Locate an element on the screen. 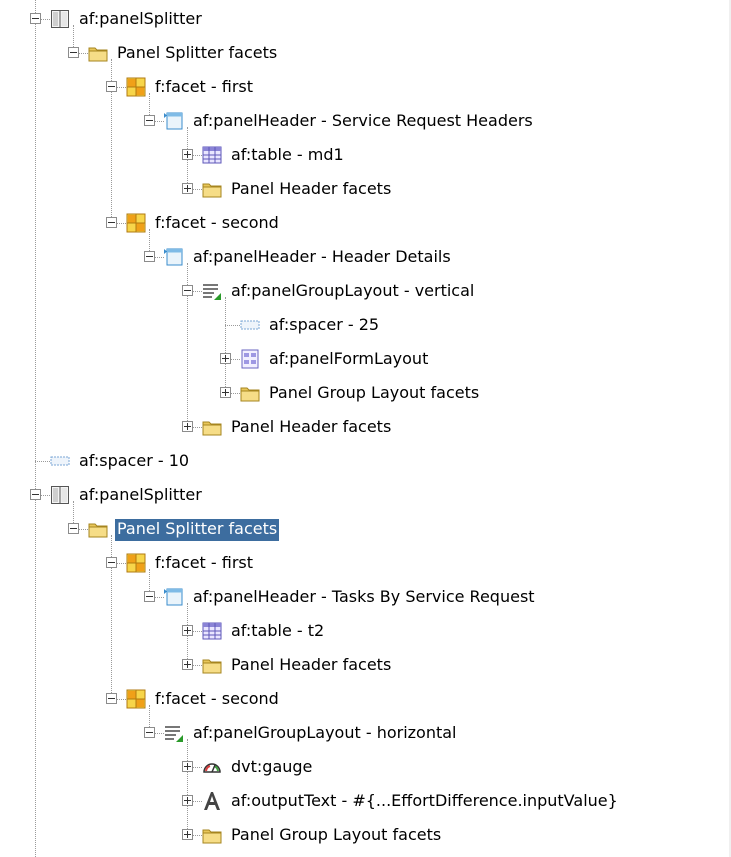 The image size is (731, 857). tree-node: af:table - t2 is located at coordinates (365, 632).